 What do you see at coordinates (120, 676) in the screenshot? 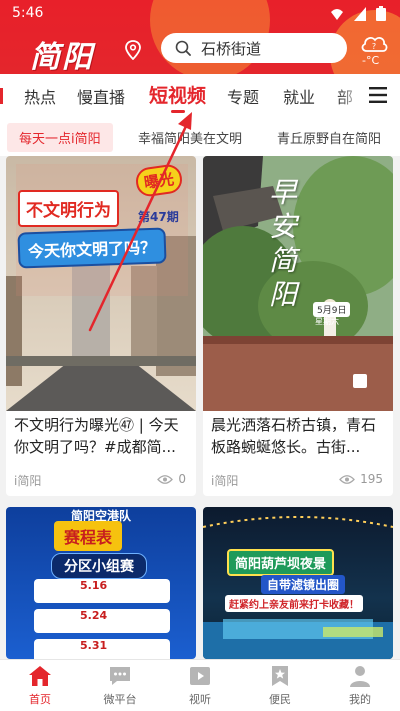
I see `chat-icon` at bounding box center [120, 676].